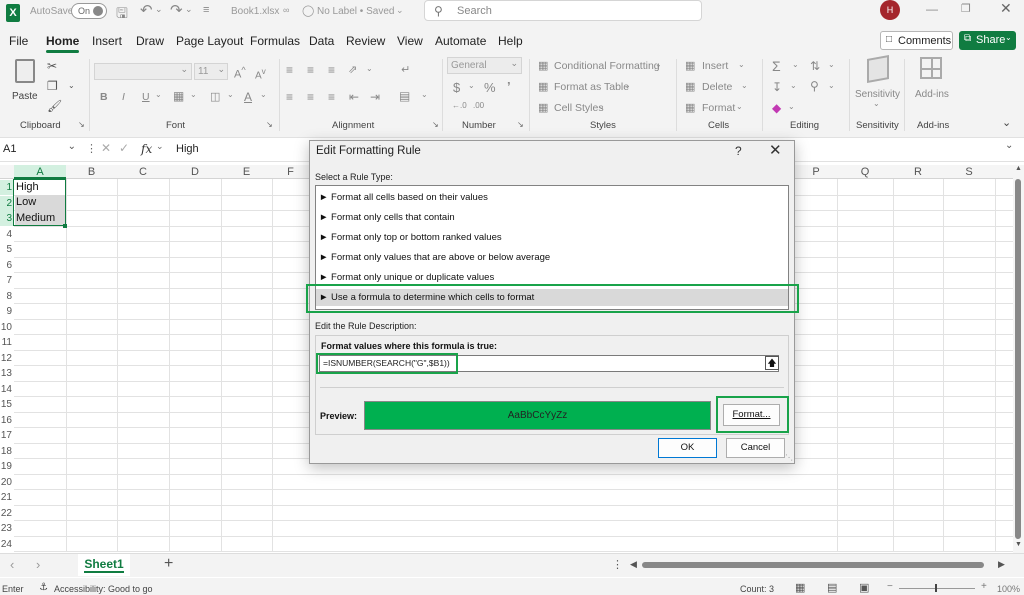 This screenshot has width=1024, height=595. Describe the element at coordinates (352, 69) in the screenshot. I see `orientation-icon: ⇗` at that location.